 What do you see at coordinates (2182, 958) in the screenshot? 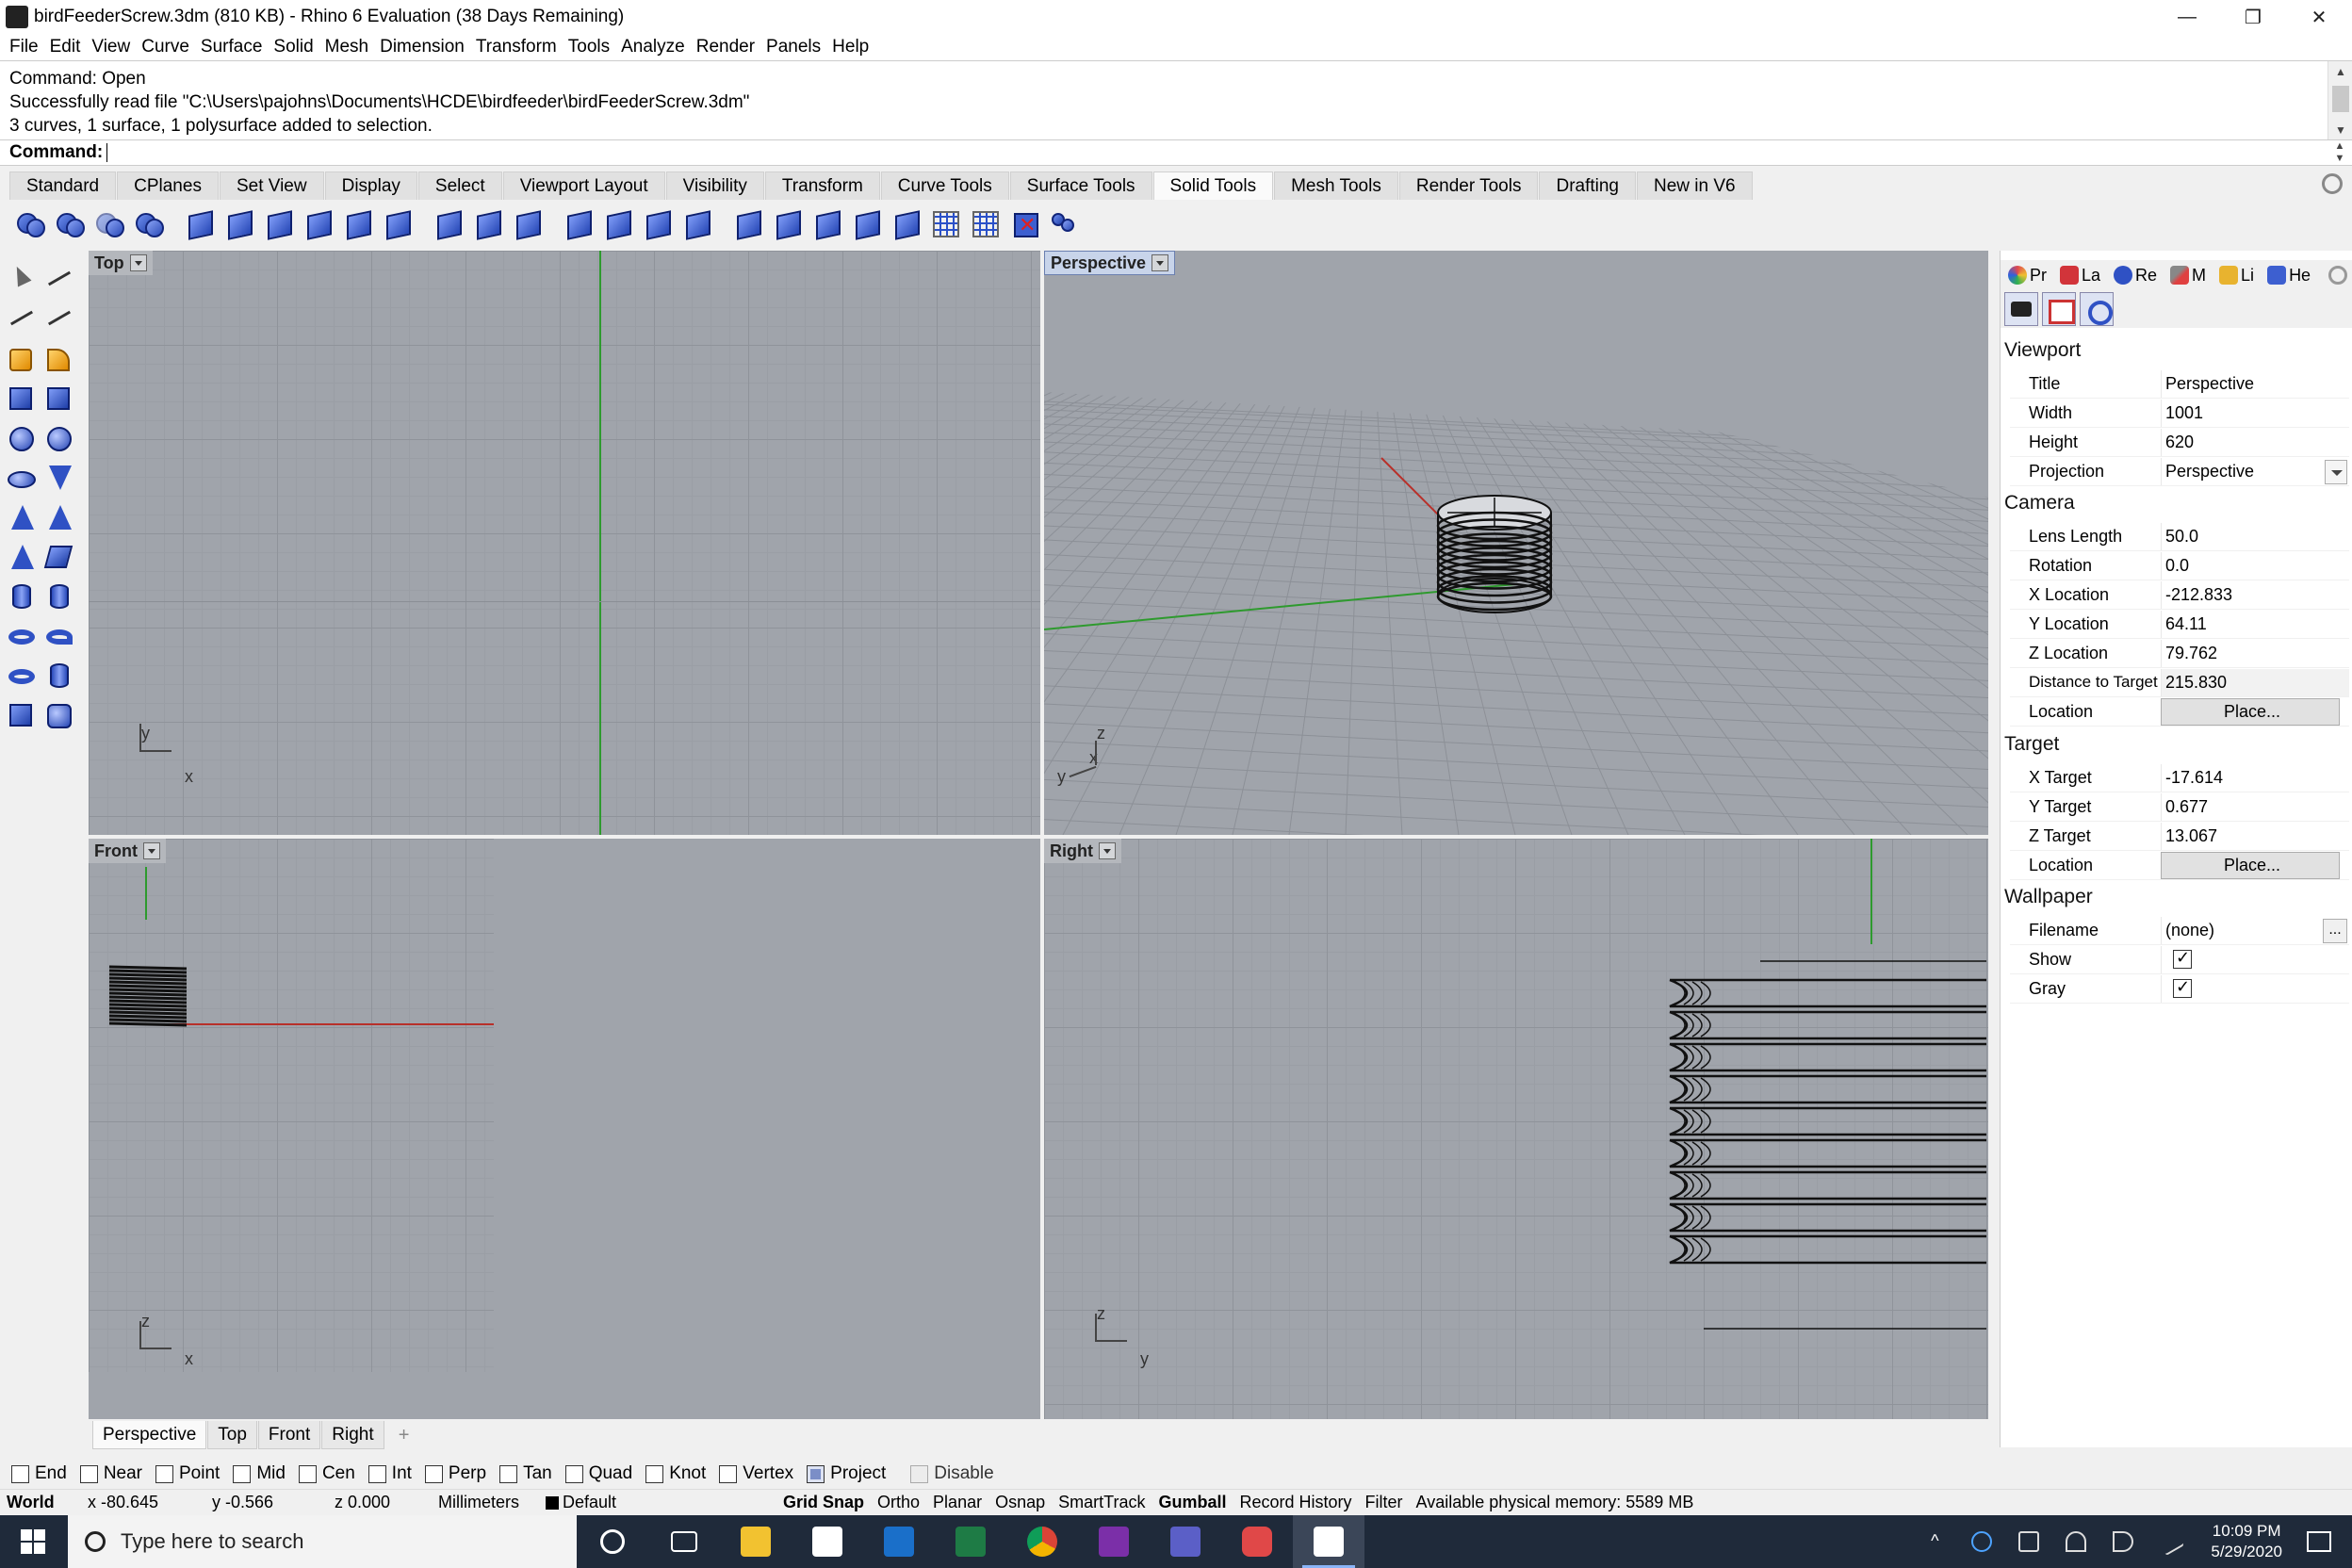
I see `show-checkbox` at bounding box center [2182, 958].